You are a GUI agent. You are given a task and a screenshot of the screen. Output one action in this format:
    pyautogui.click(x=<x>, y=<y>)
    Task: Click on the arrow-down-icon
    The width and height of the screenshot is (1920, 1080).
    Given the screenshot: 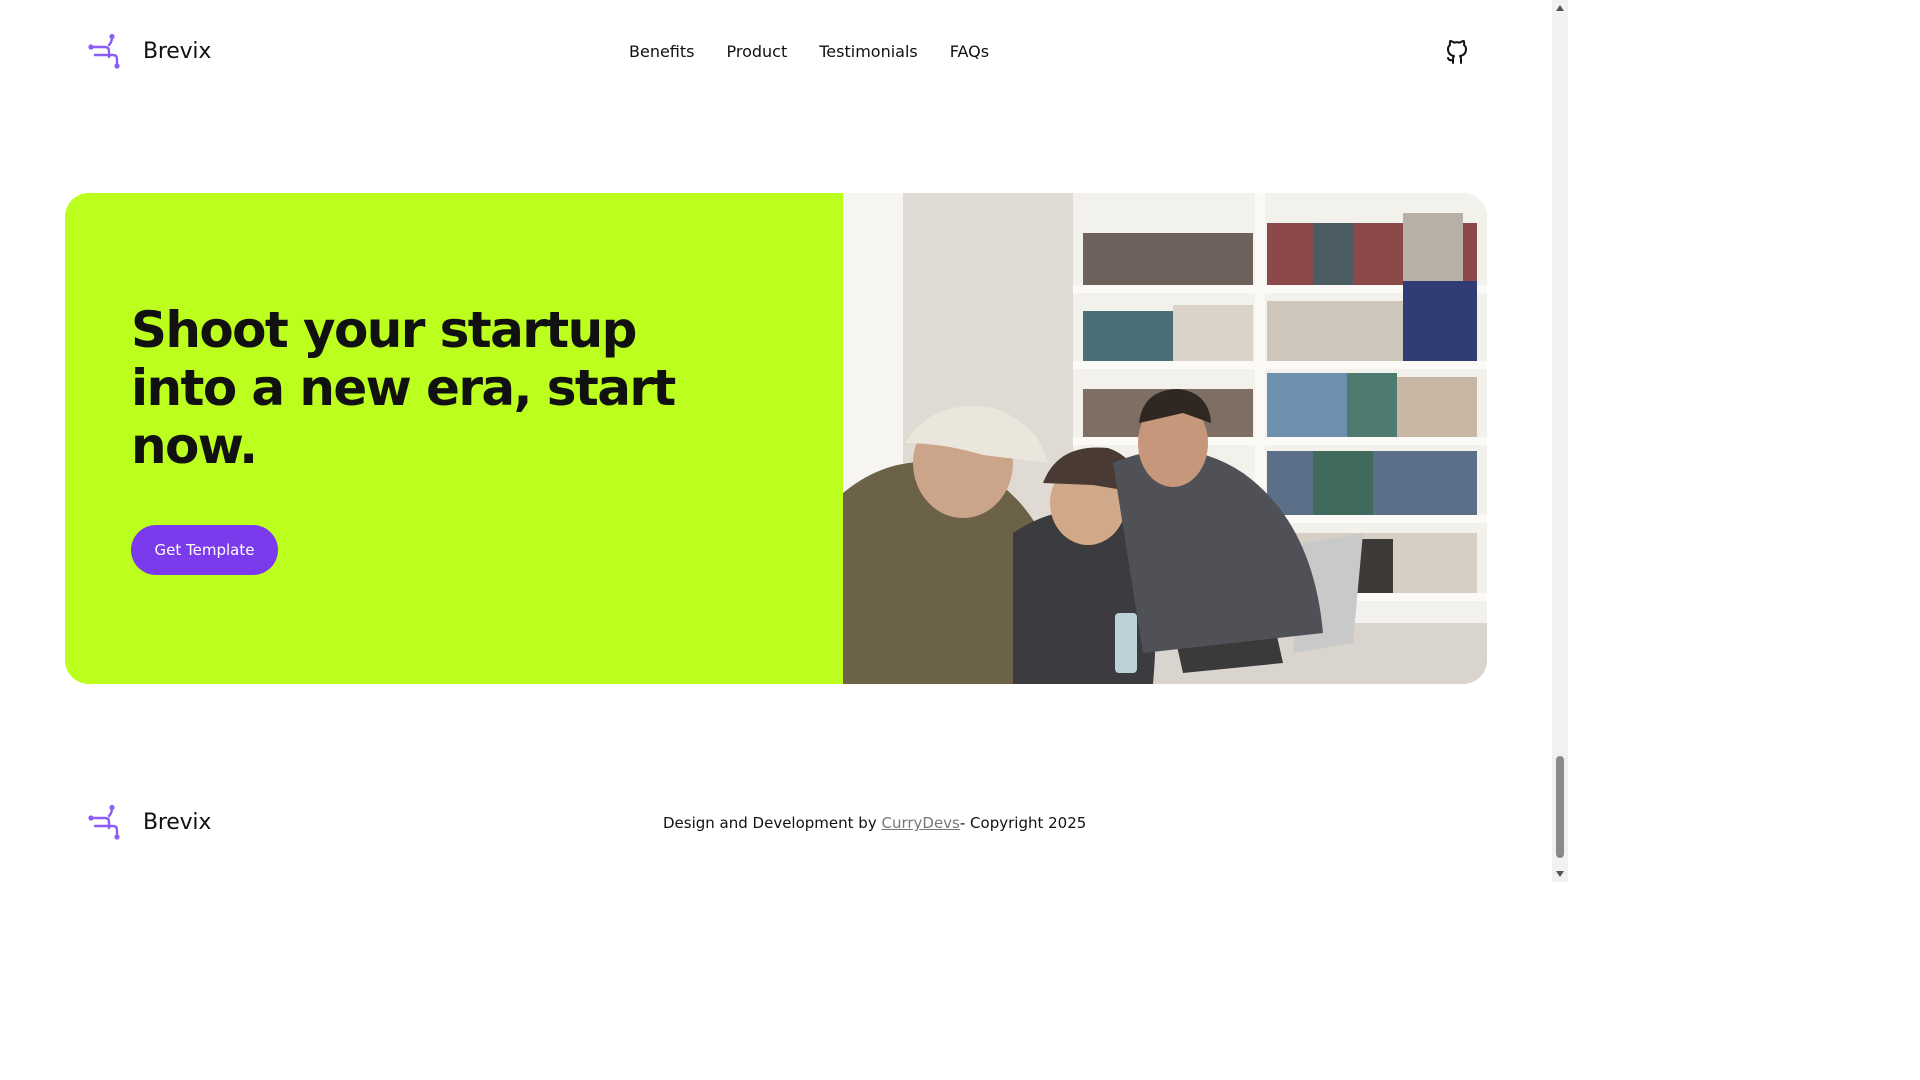 What is the action you would take?
    pyautogui.click(x=1560, y=874)
    